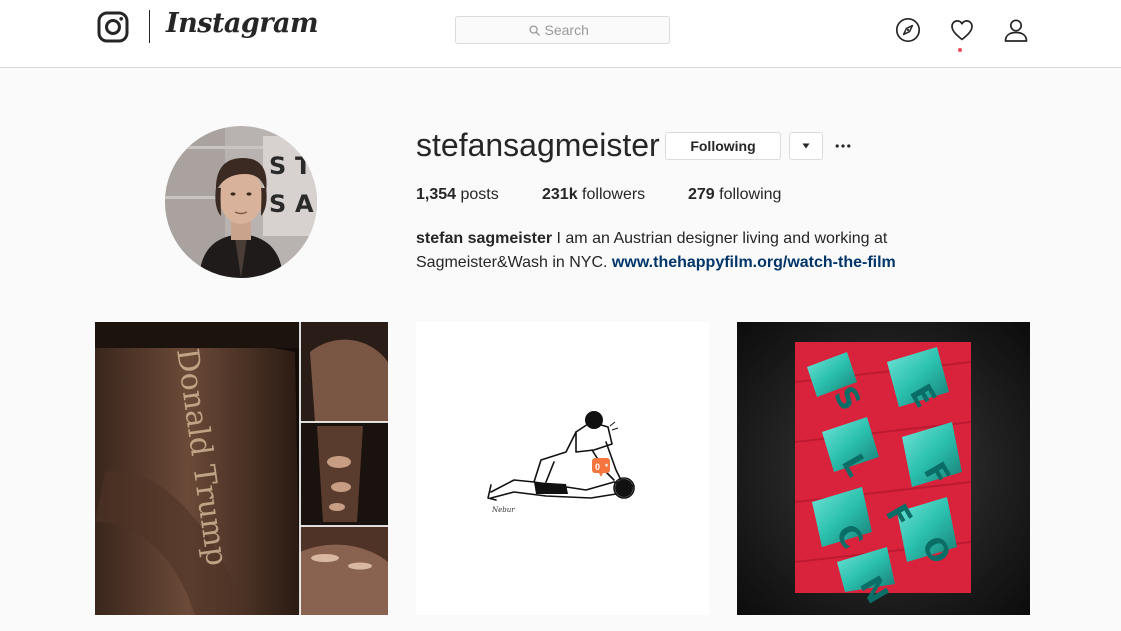 This screenshot has width=1121, height=631. What do you see at coordinates (503, 510) in the screenshot?
I see `post-2-artist-signature: Nebur` at bounding box center [503, 510].